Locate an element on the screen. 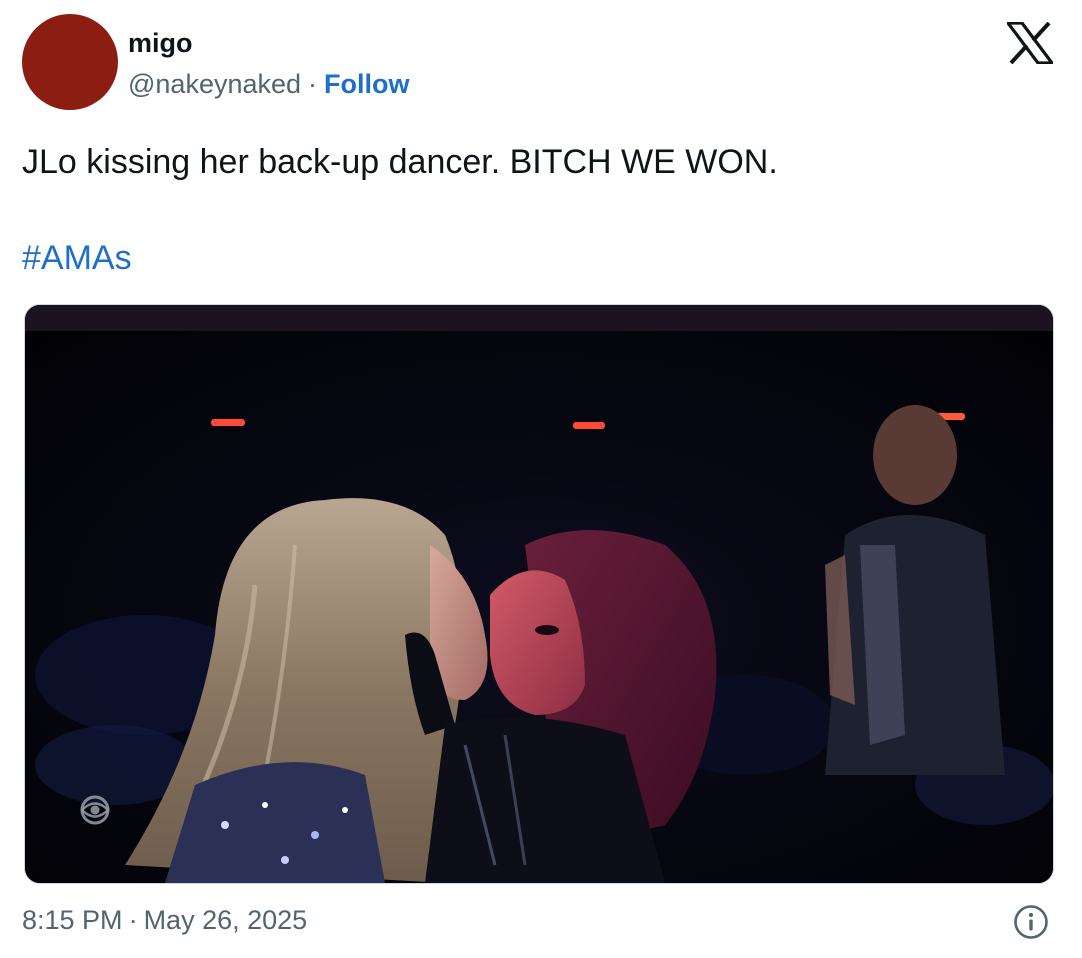  handle-row: @nakeynaked · Follow is located at coordinates (269, 84).